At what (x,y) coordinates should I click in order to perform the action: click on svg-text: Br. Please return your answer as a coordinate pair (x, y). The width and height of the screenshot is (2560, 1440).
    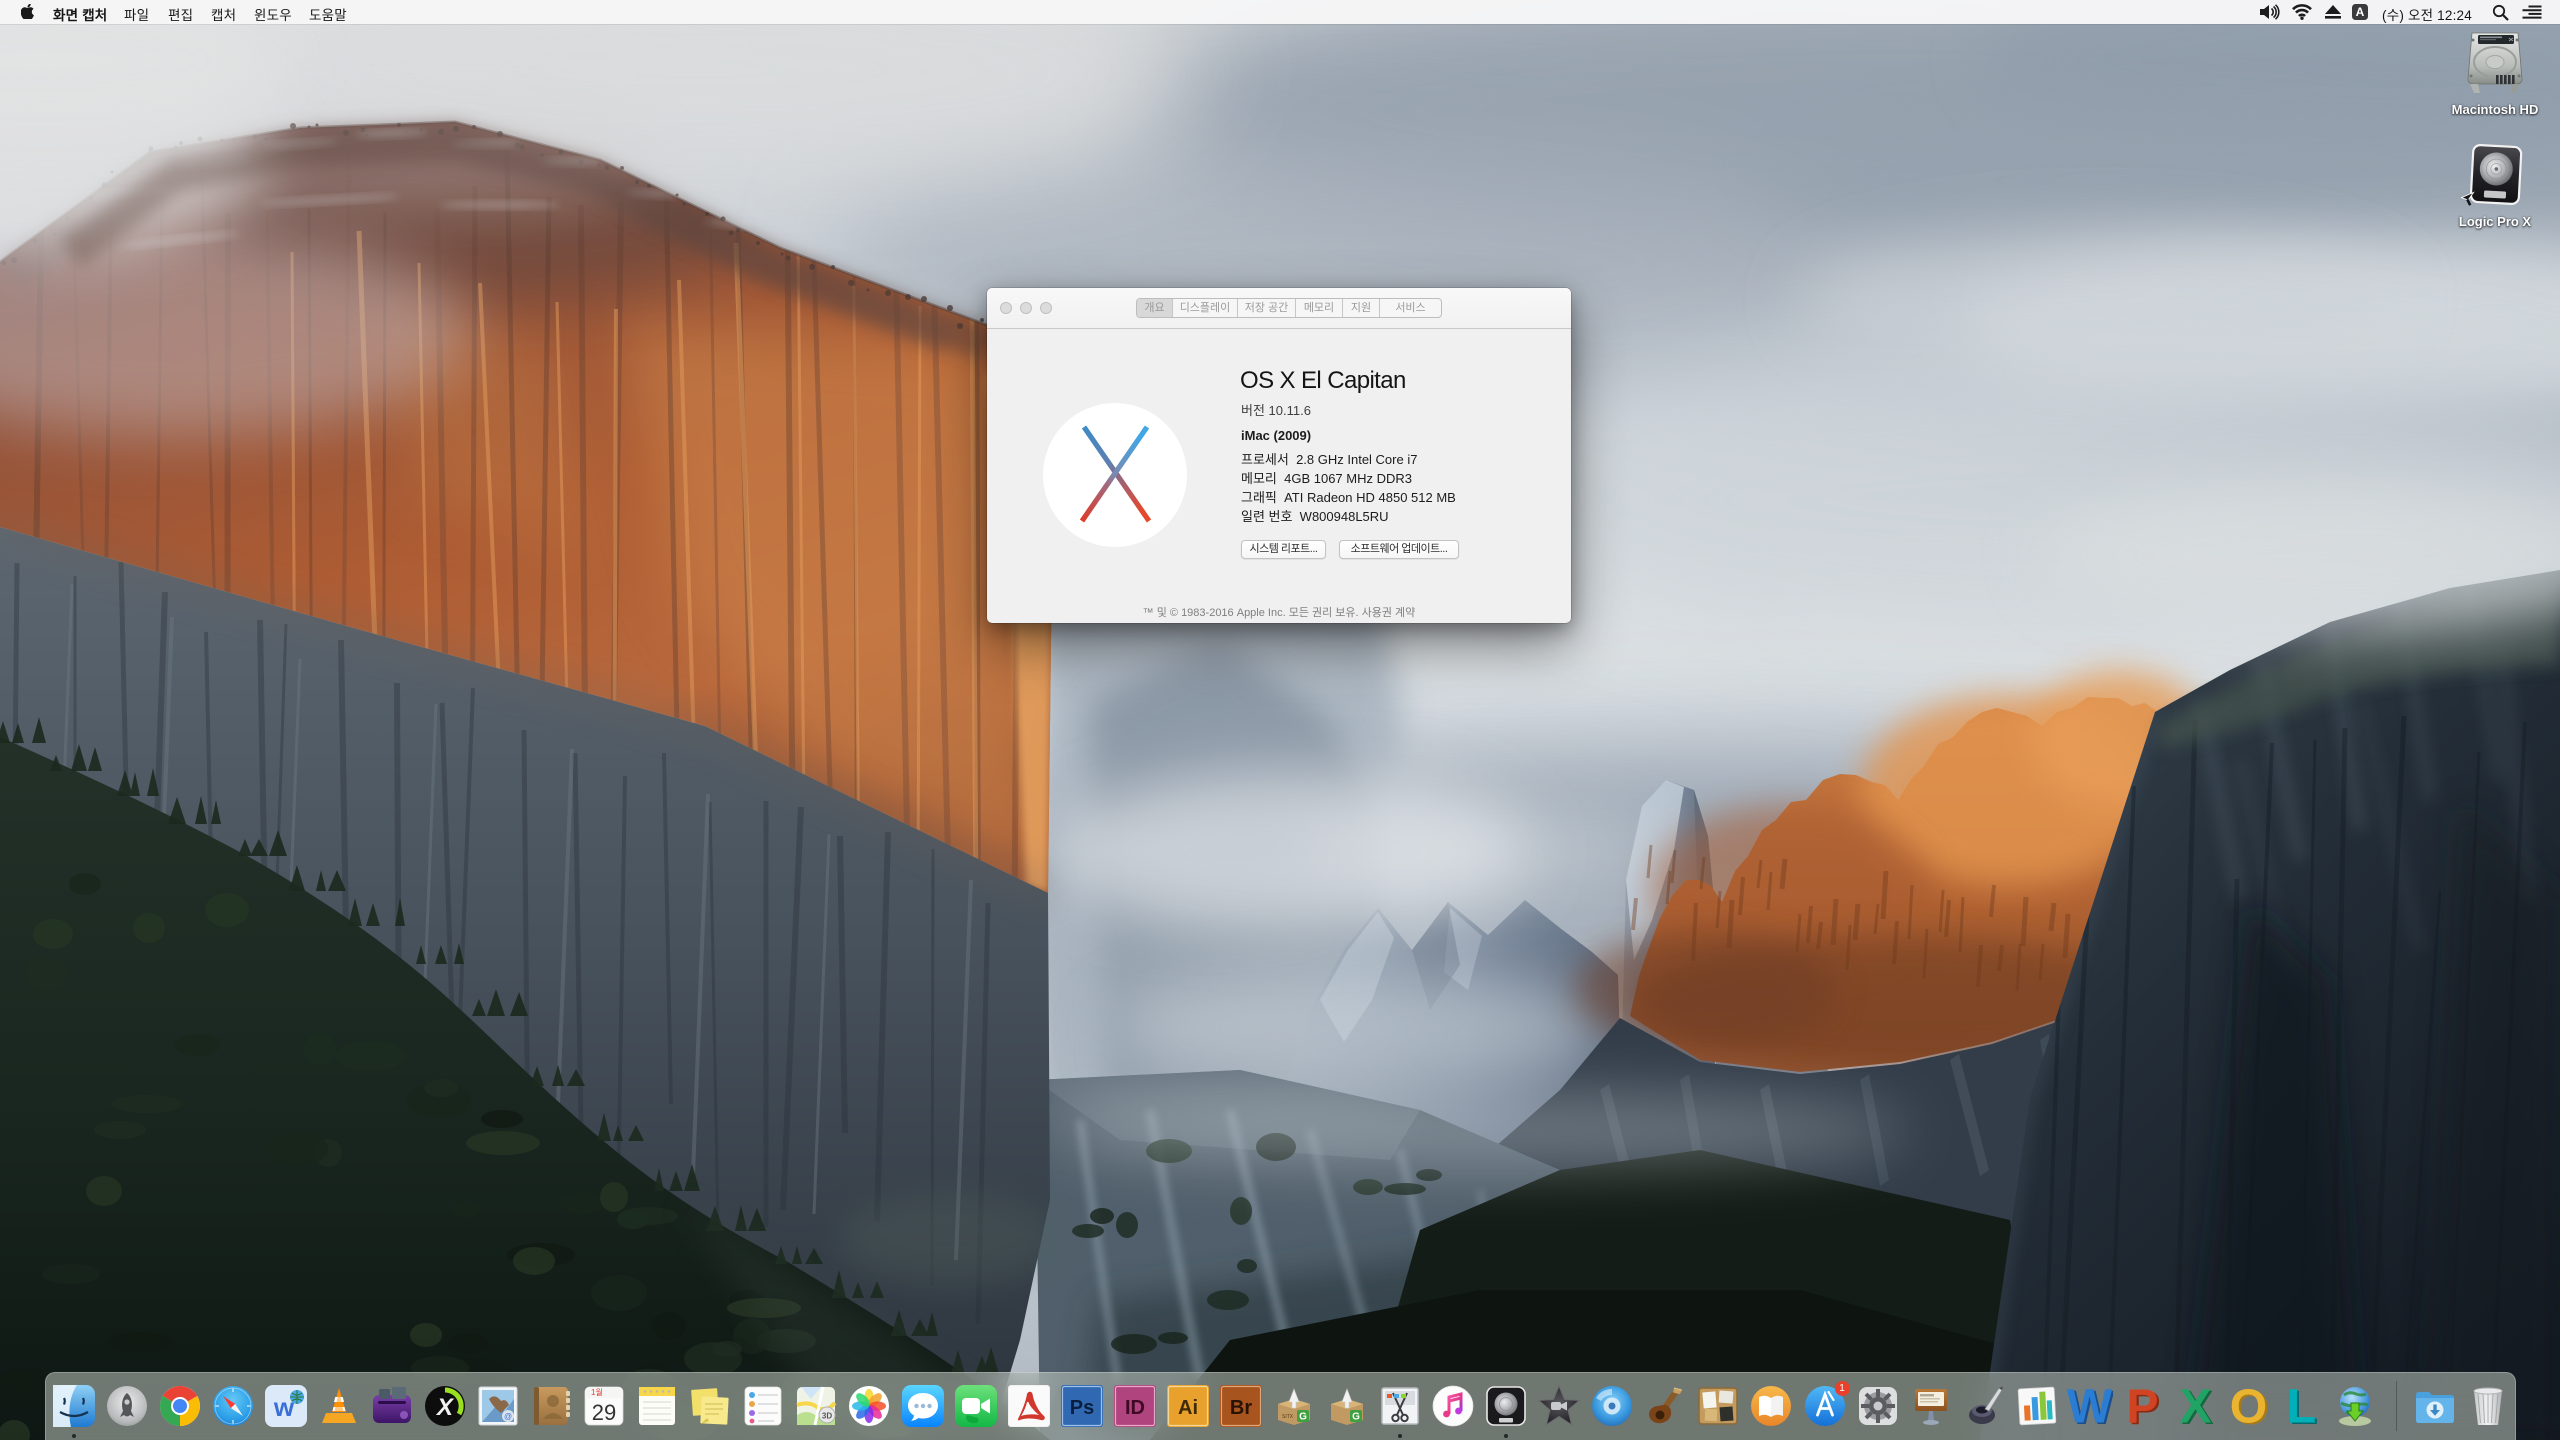
    Looking at the image, I should click on (1241, 1408).